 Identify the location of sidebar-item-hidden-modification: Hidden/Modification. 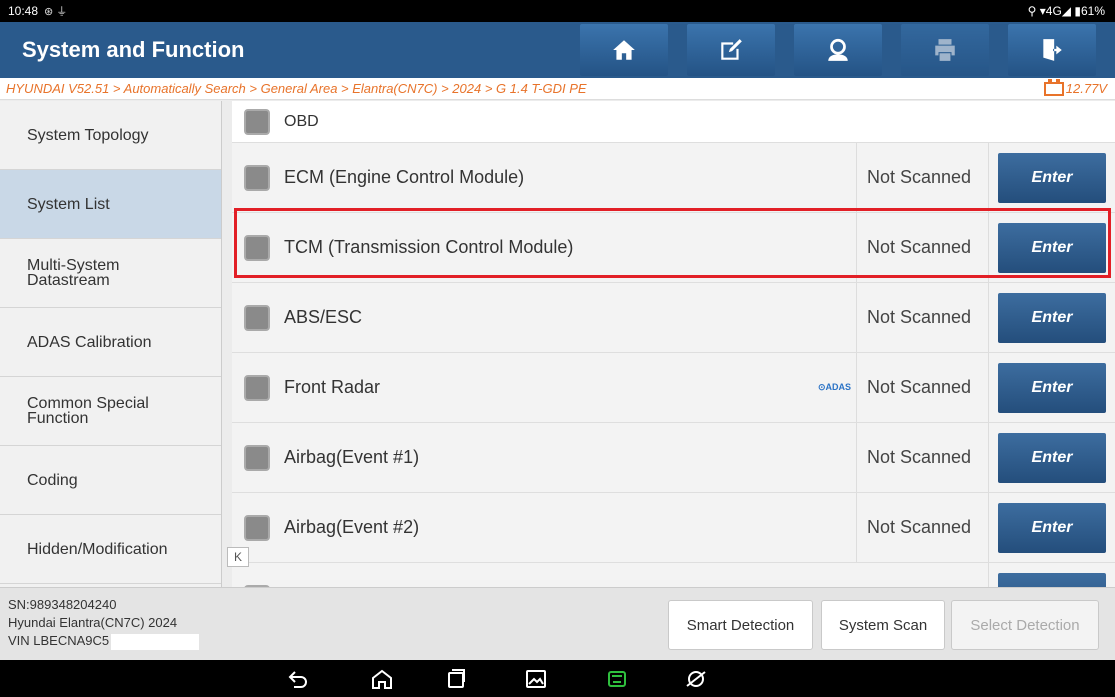
(110, 549).